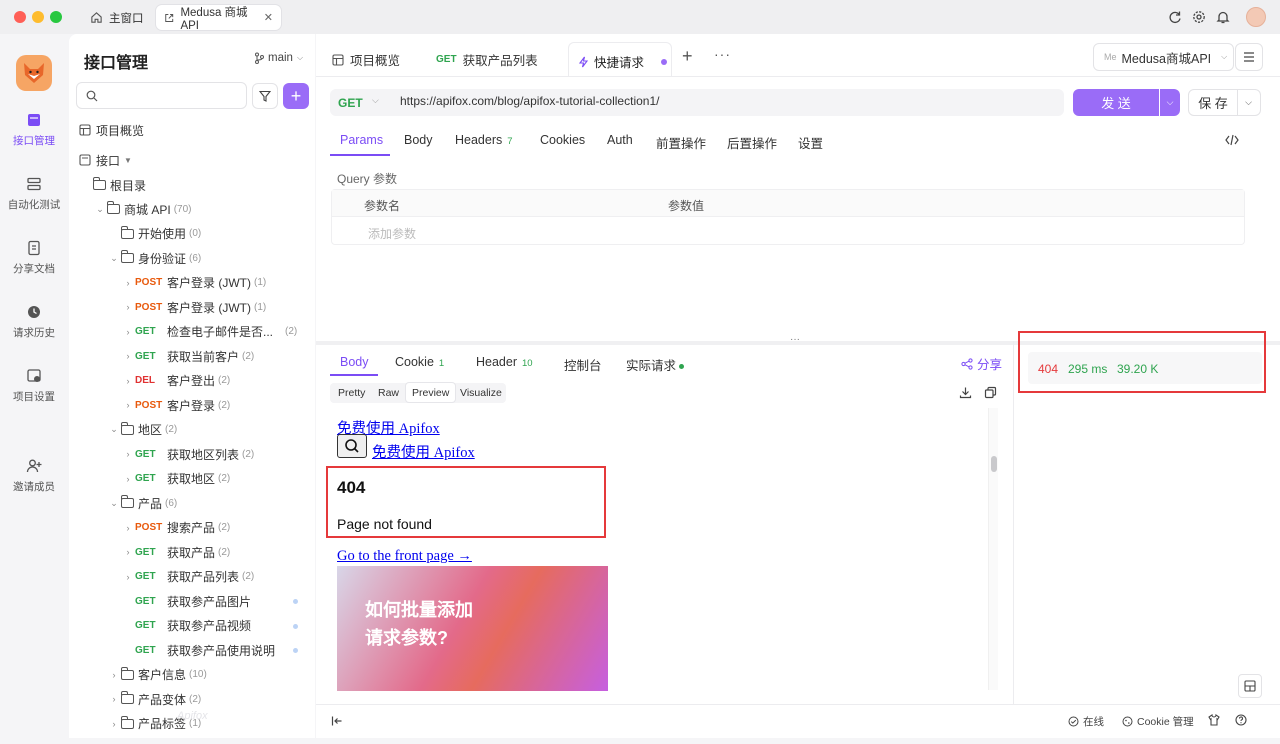 This screenshot has height=744, width=1280. What do you see at coordinates (1163, 57) in the screenshot?
I see `environment-selector: Me Medusa商城API ⌵` at bounding box center [1163, 57].